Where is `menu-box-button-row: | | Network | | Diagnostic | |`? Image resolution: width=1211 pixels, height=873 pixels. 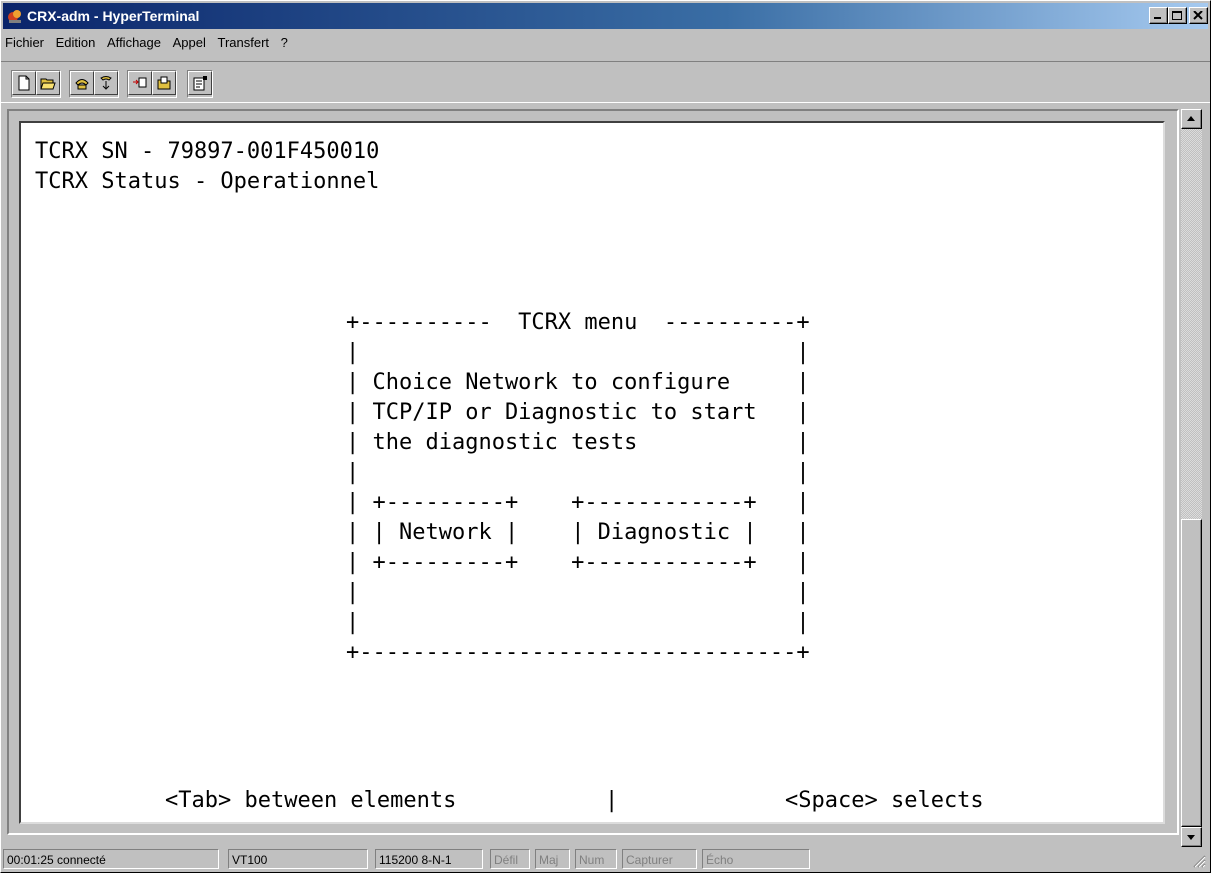 menu-box-button-row: | | Network | | Diagnostic | | is located at coordinates (578, 533).